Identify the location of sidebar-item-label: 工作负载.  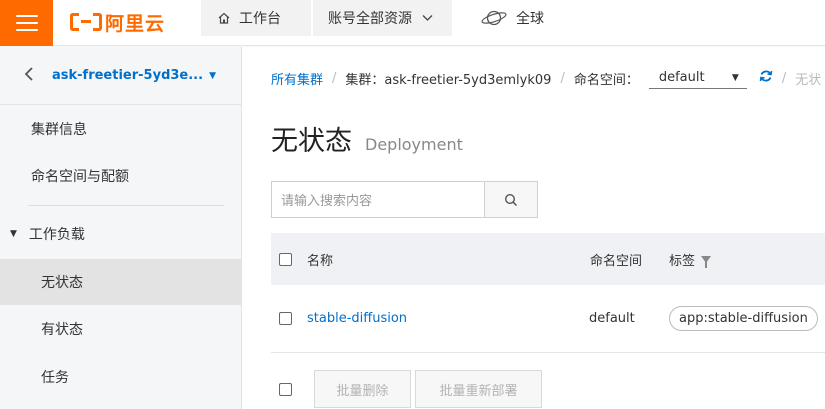
(56, 235).